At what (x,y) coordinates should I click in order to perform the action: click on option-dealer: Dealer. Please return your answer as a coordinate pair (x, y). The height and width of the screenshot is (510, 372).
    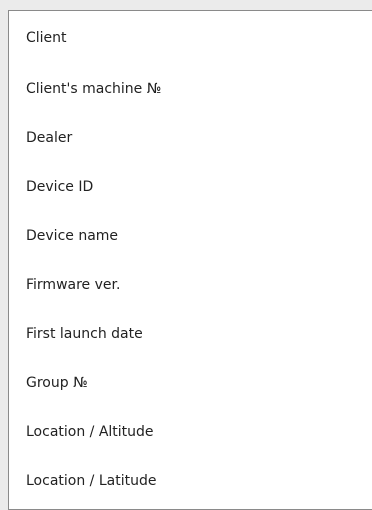
    Looking at the image, I should click on (190, 137).